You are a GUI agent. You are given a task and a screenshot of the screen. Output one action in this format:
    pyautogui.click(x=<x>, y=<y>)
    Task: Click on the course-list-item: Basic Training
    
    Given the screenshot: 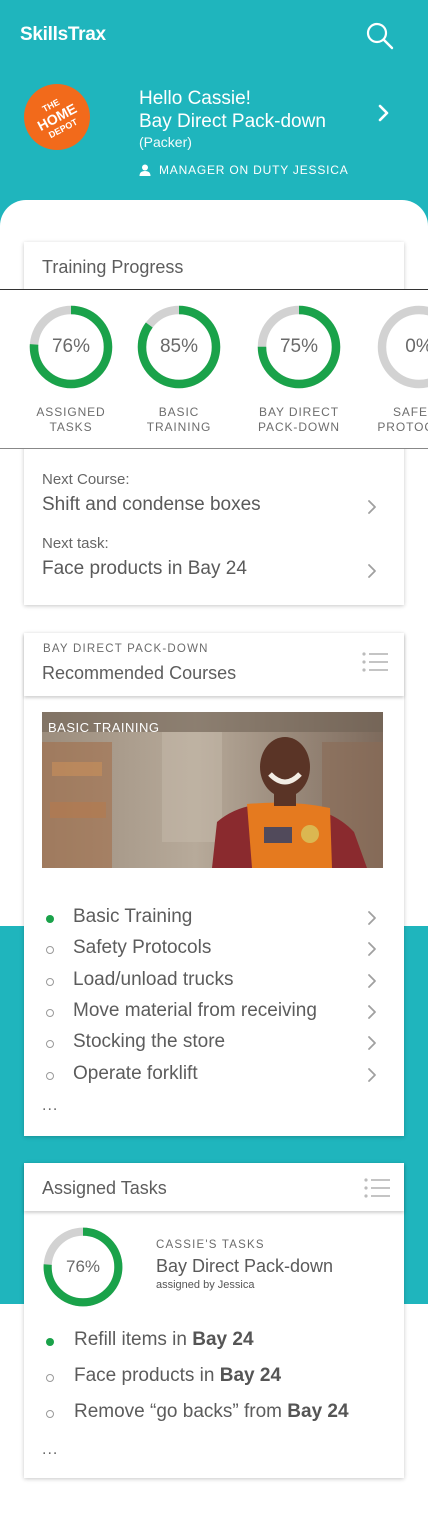 What is the action you would take?
    pyautogui.click(x=212, y=919)
    